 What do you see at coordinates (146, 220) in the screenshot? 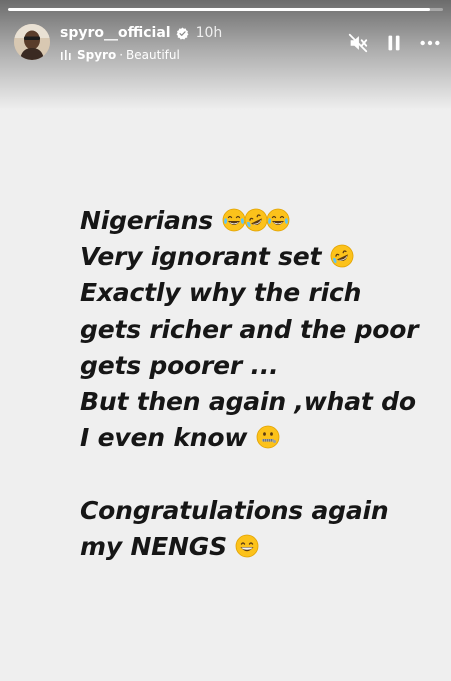
I see `story-text-line-content: Nigerians` at bounding box center [146, 220].